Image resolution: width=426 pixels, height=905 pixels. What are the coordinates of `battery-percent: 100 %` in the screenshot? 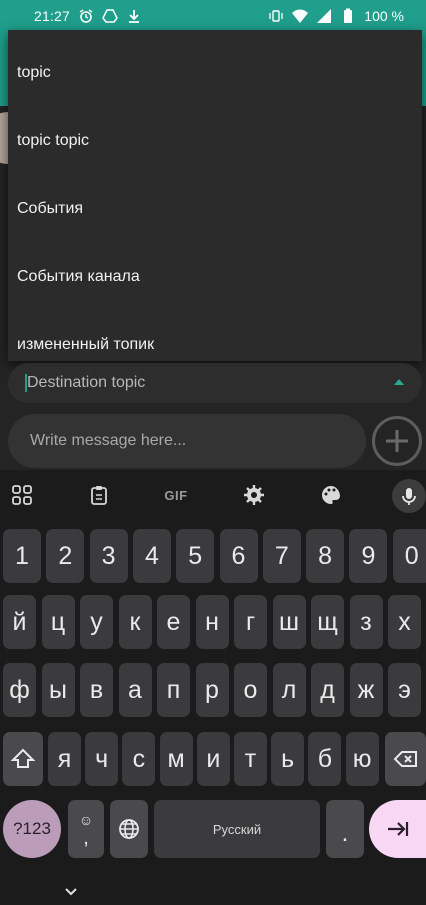 It's located at (384, 16).